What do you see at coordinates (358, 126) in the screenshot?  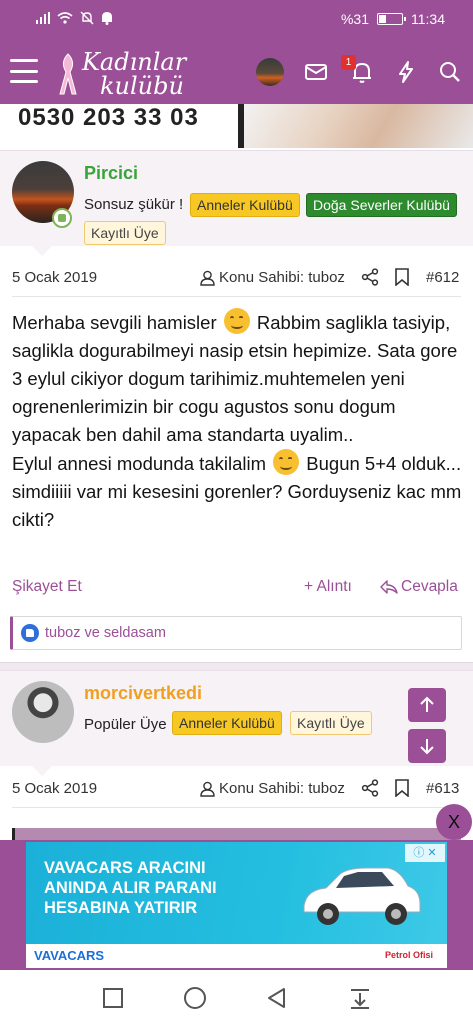 I see `banner-photo` at bounding box center [358, 126].